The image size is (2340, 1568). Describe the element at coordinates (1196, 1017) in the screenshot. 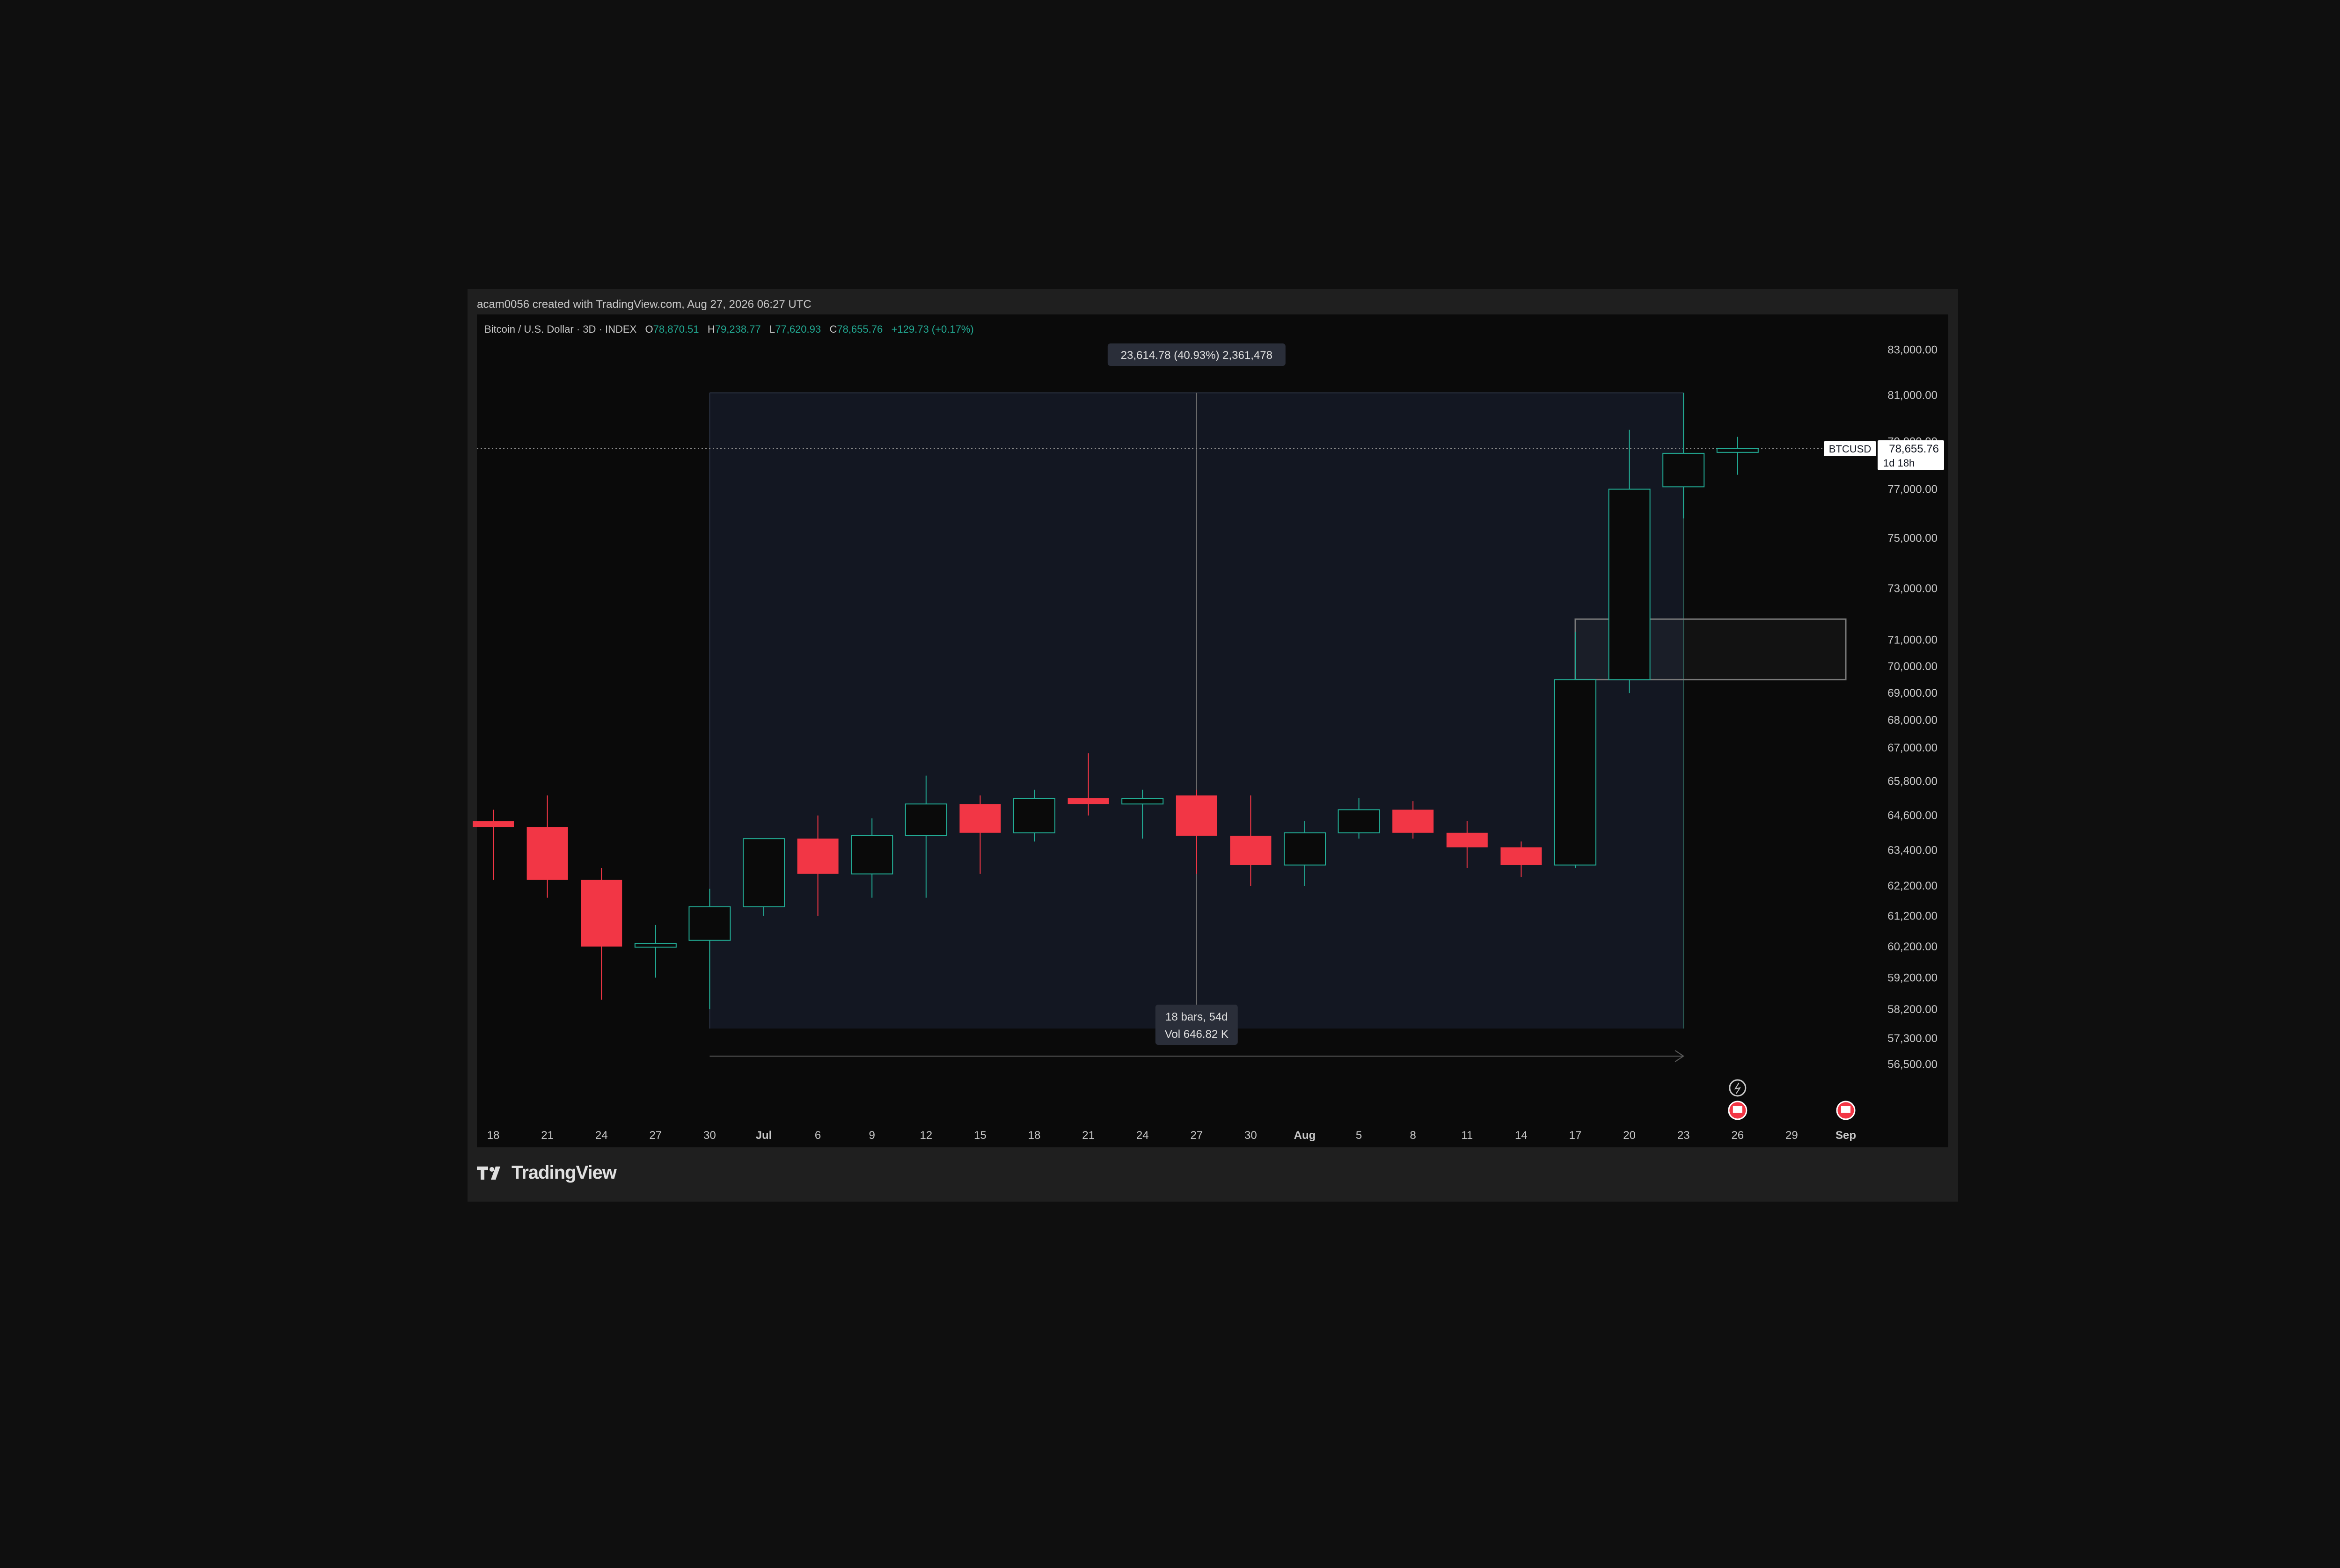

I see `bars-label-text: 18 bars, 54d` at that location.